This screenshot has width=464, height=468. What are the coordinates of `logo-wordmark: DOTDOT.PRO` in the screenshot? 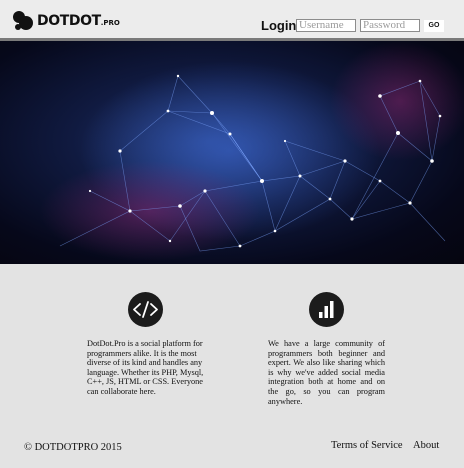 It's located at (78, 21).